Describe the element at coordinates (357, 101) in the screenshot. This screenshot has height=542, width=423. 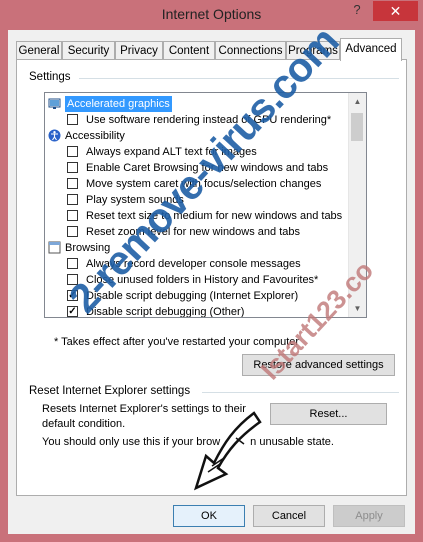
I see `scroll-up-arrow-icon: ▲` at that location.